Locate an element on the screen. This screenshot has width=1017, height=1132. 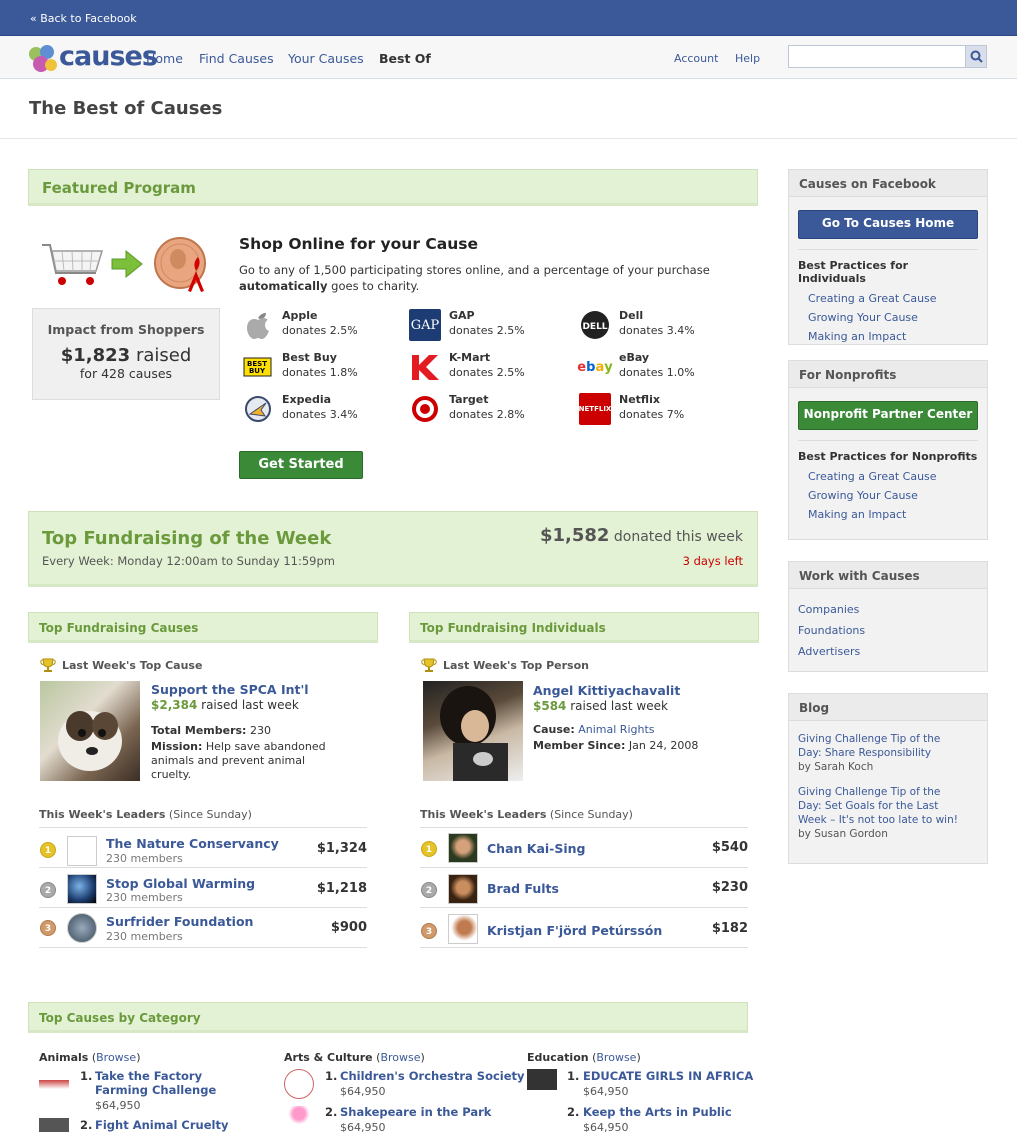
leaders-since: (Since Sunday) is located at coordinates (591, 814).